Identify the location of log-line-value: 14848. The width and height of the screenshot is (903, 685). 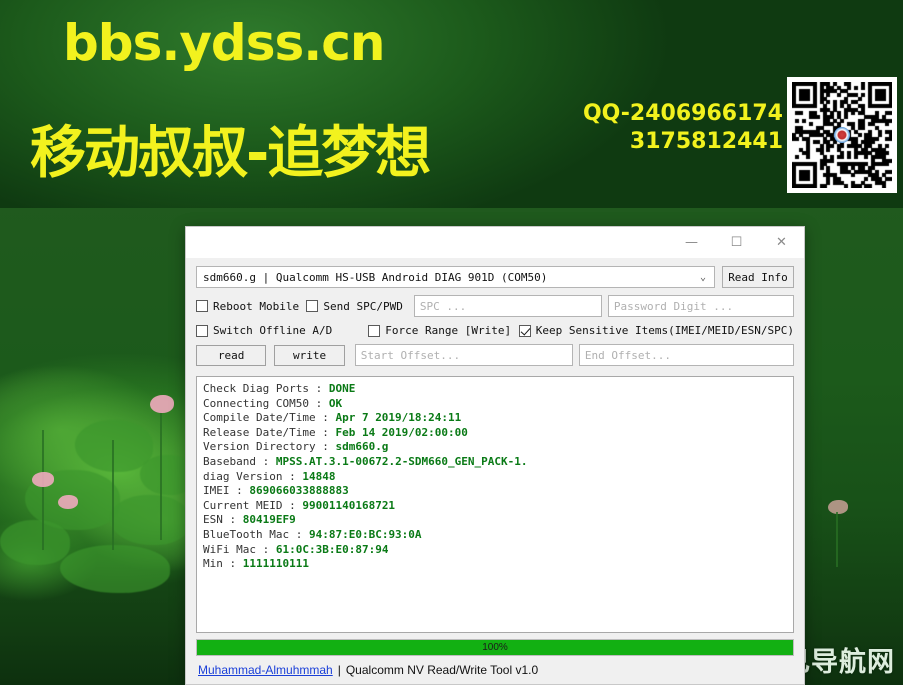
(319, 476).